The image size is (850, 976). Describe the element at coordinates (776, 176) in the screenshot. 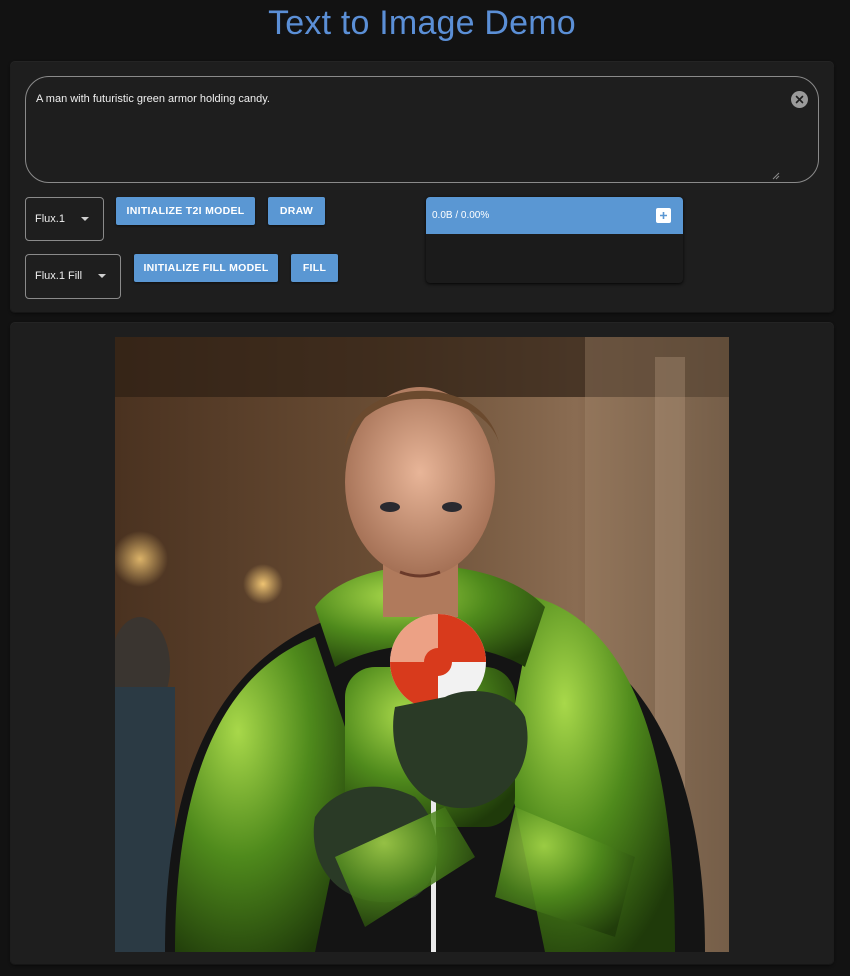

I see `resize-grip-icon` at that location.